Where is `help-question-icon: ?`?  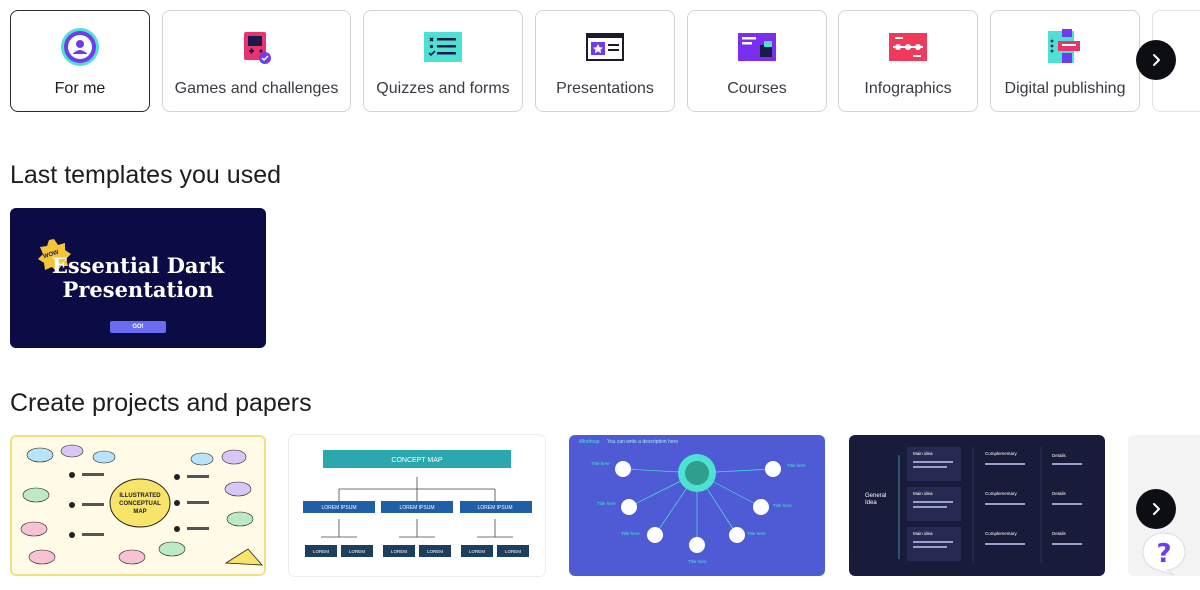
help-question-icon: ? is located at coordinates (1164, 554).